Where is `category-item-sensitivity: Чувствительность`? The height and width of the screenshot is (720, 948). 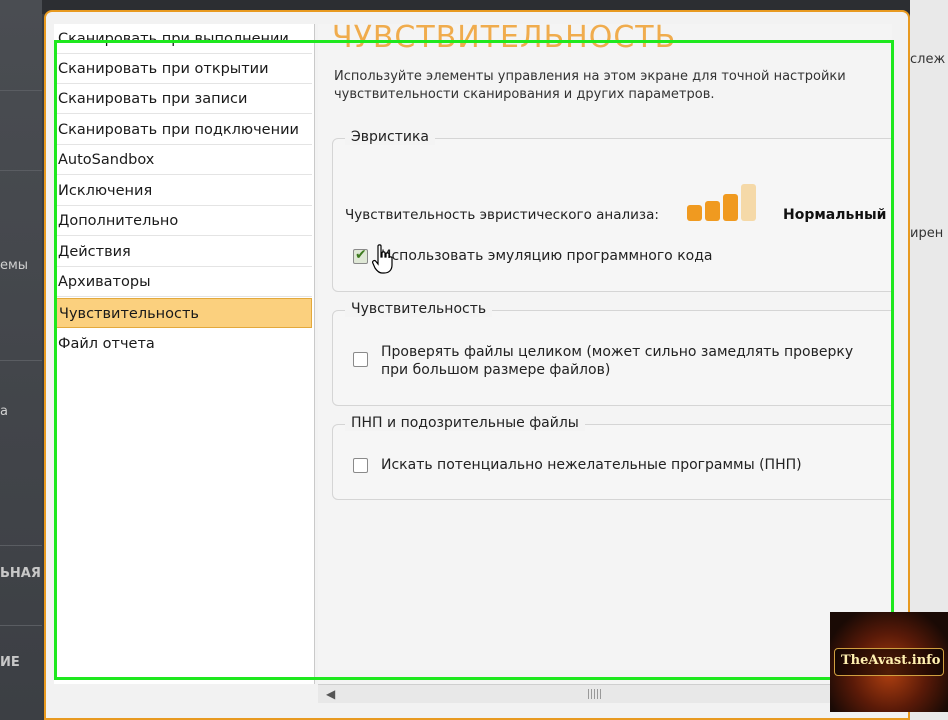
category-item-sensitivity: Чувствительность is located at coordinates (183, 313).